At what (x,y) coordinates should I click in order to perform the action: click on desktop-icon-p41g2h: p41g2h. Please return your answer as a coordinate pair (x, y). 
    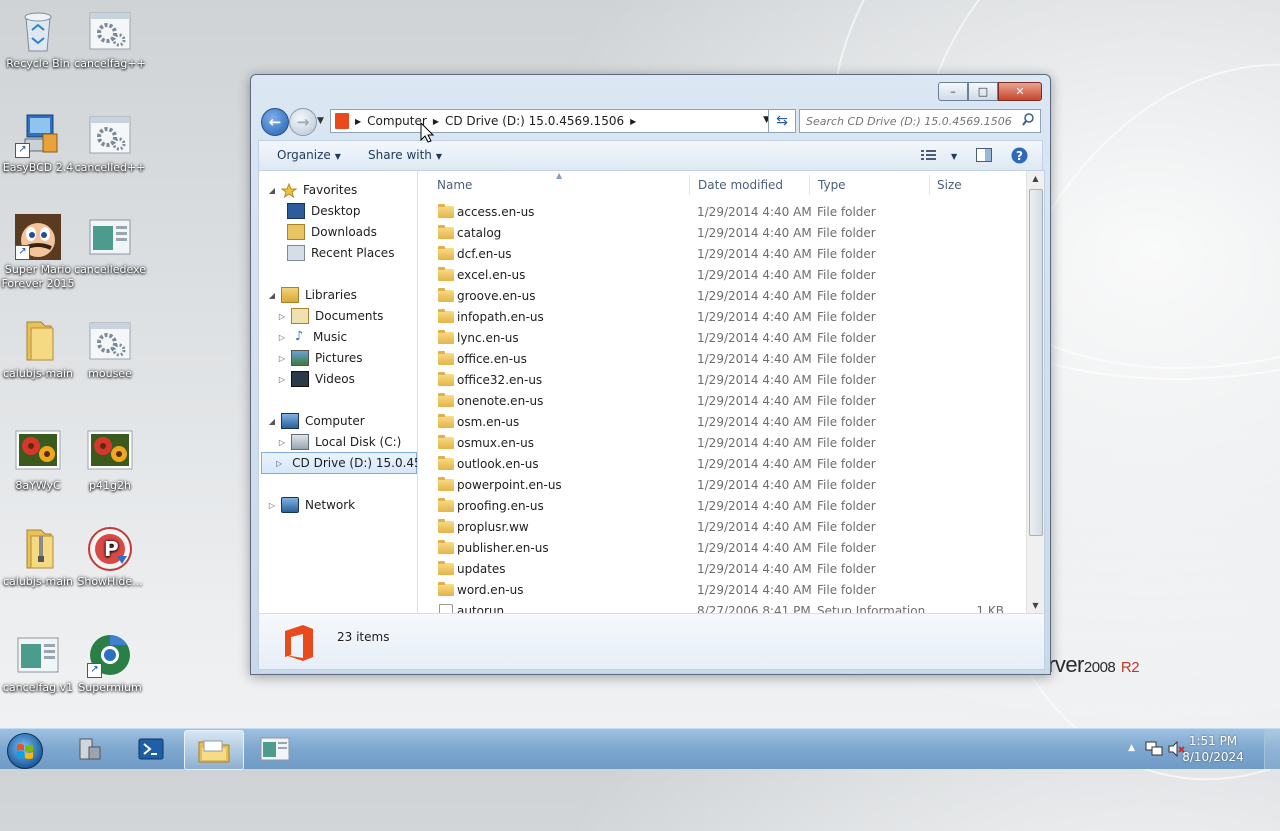
    Looking at the image, I should click on (110, 461).